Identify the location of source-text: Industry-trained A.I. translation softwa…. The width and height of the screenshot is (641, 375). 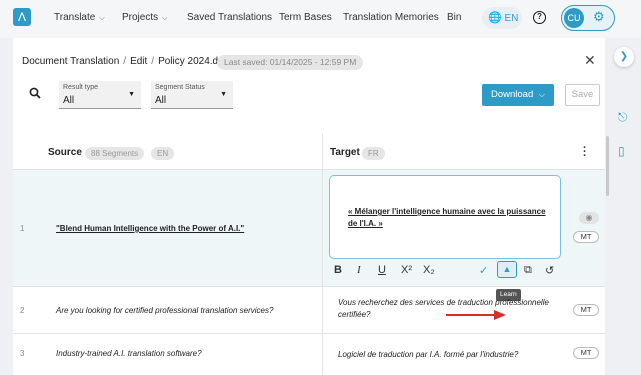
(129, 353).